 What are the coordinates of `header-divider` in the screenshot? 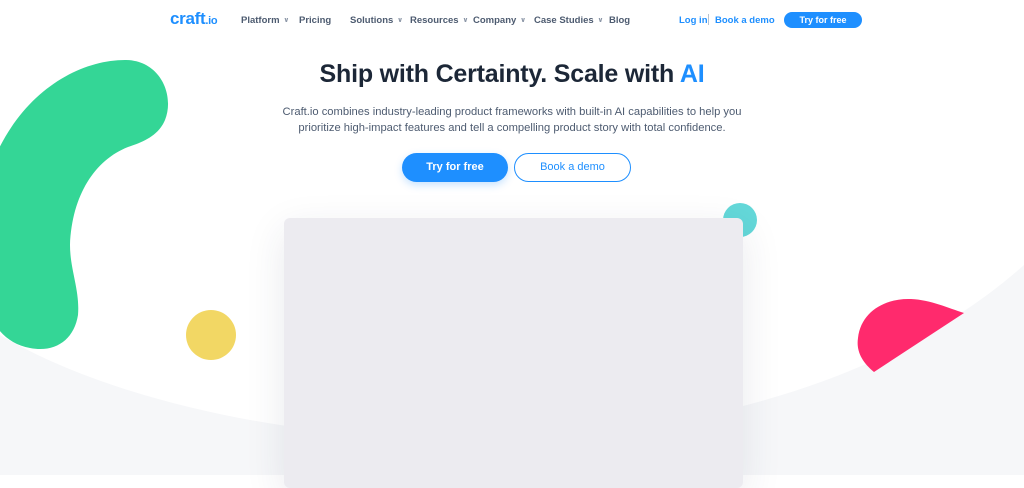 It's located at (708, 19).